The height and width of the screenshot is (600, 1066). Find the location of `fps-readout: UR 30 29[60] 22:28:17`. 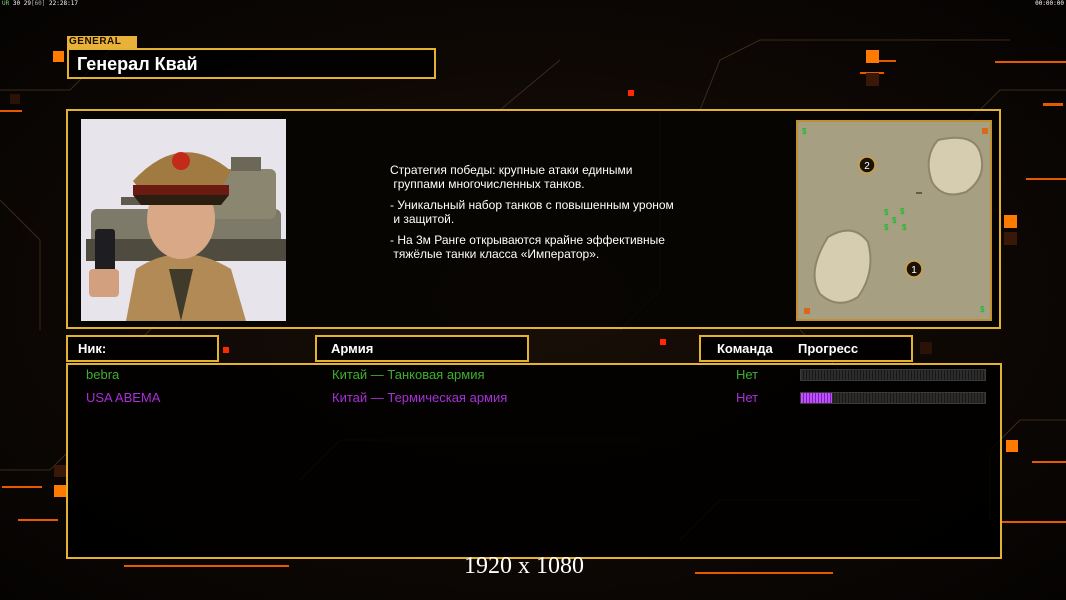

fps-readout: UR 30 29[60] 22:28:17 is located at coordinates (40, 3).